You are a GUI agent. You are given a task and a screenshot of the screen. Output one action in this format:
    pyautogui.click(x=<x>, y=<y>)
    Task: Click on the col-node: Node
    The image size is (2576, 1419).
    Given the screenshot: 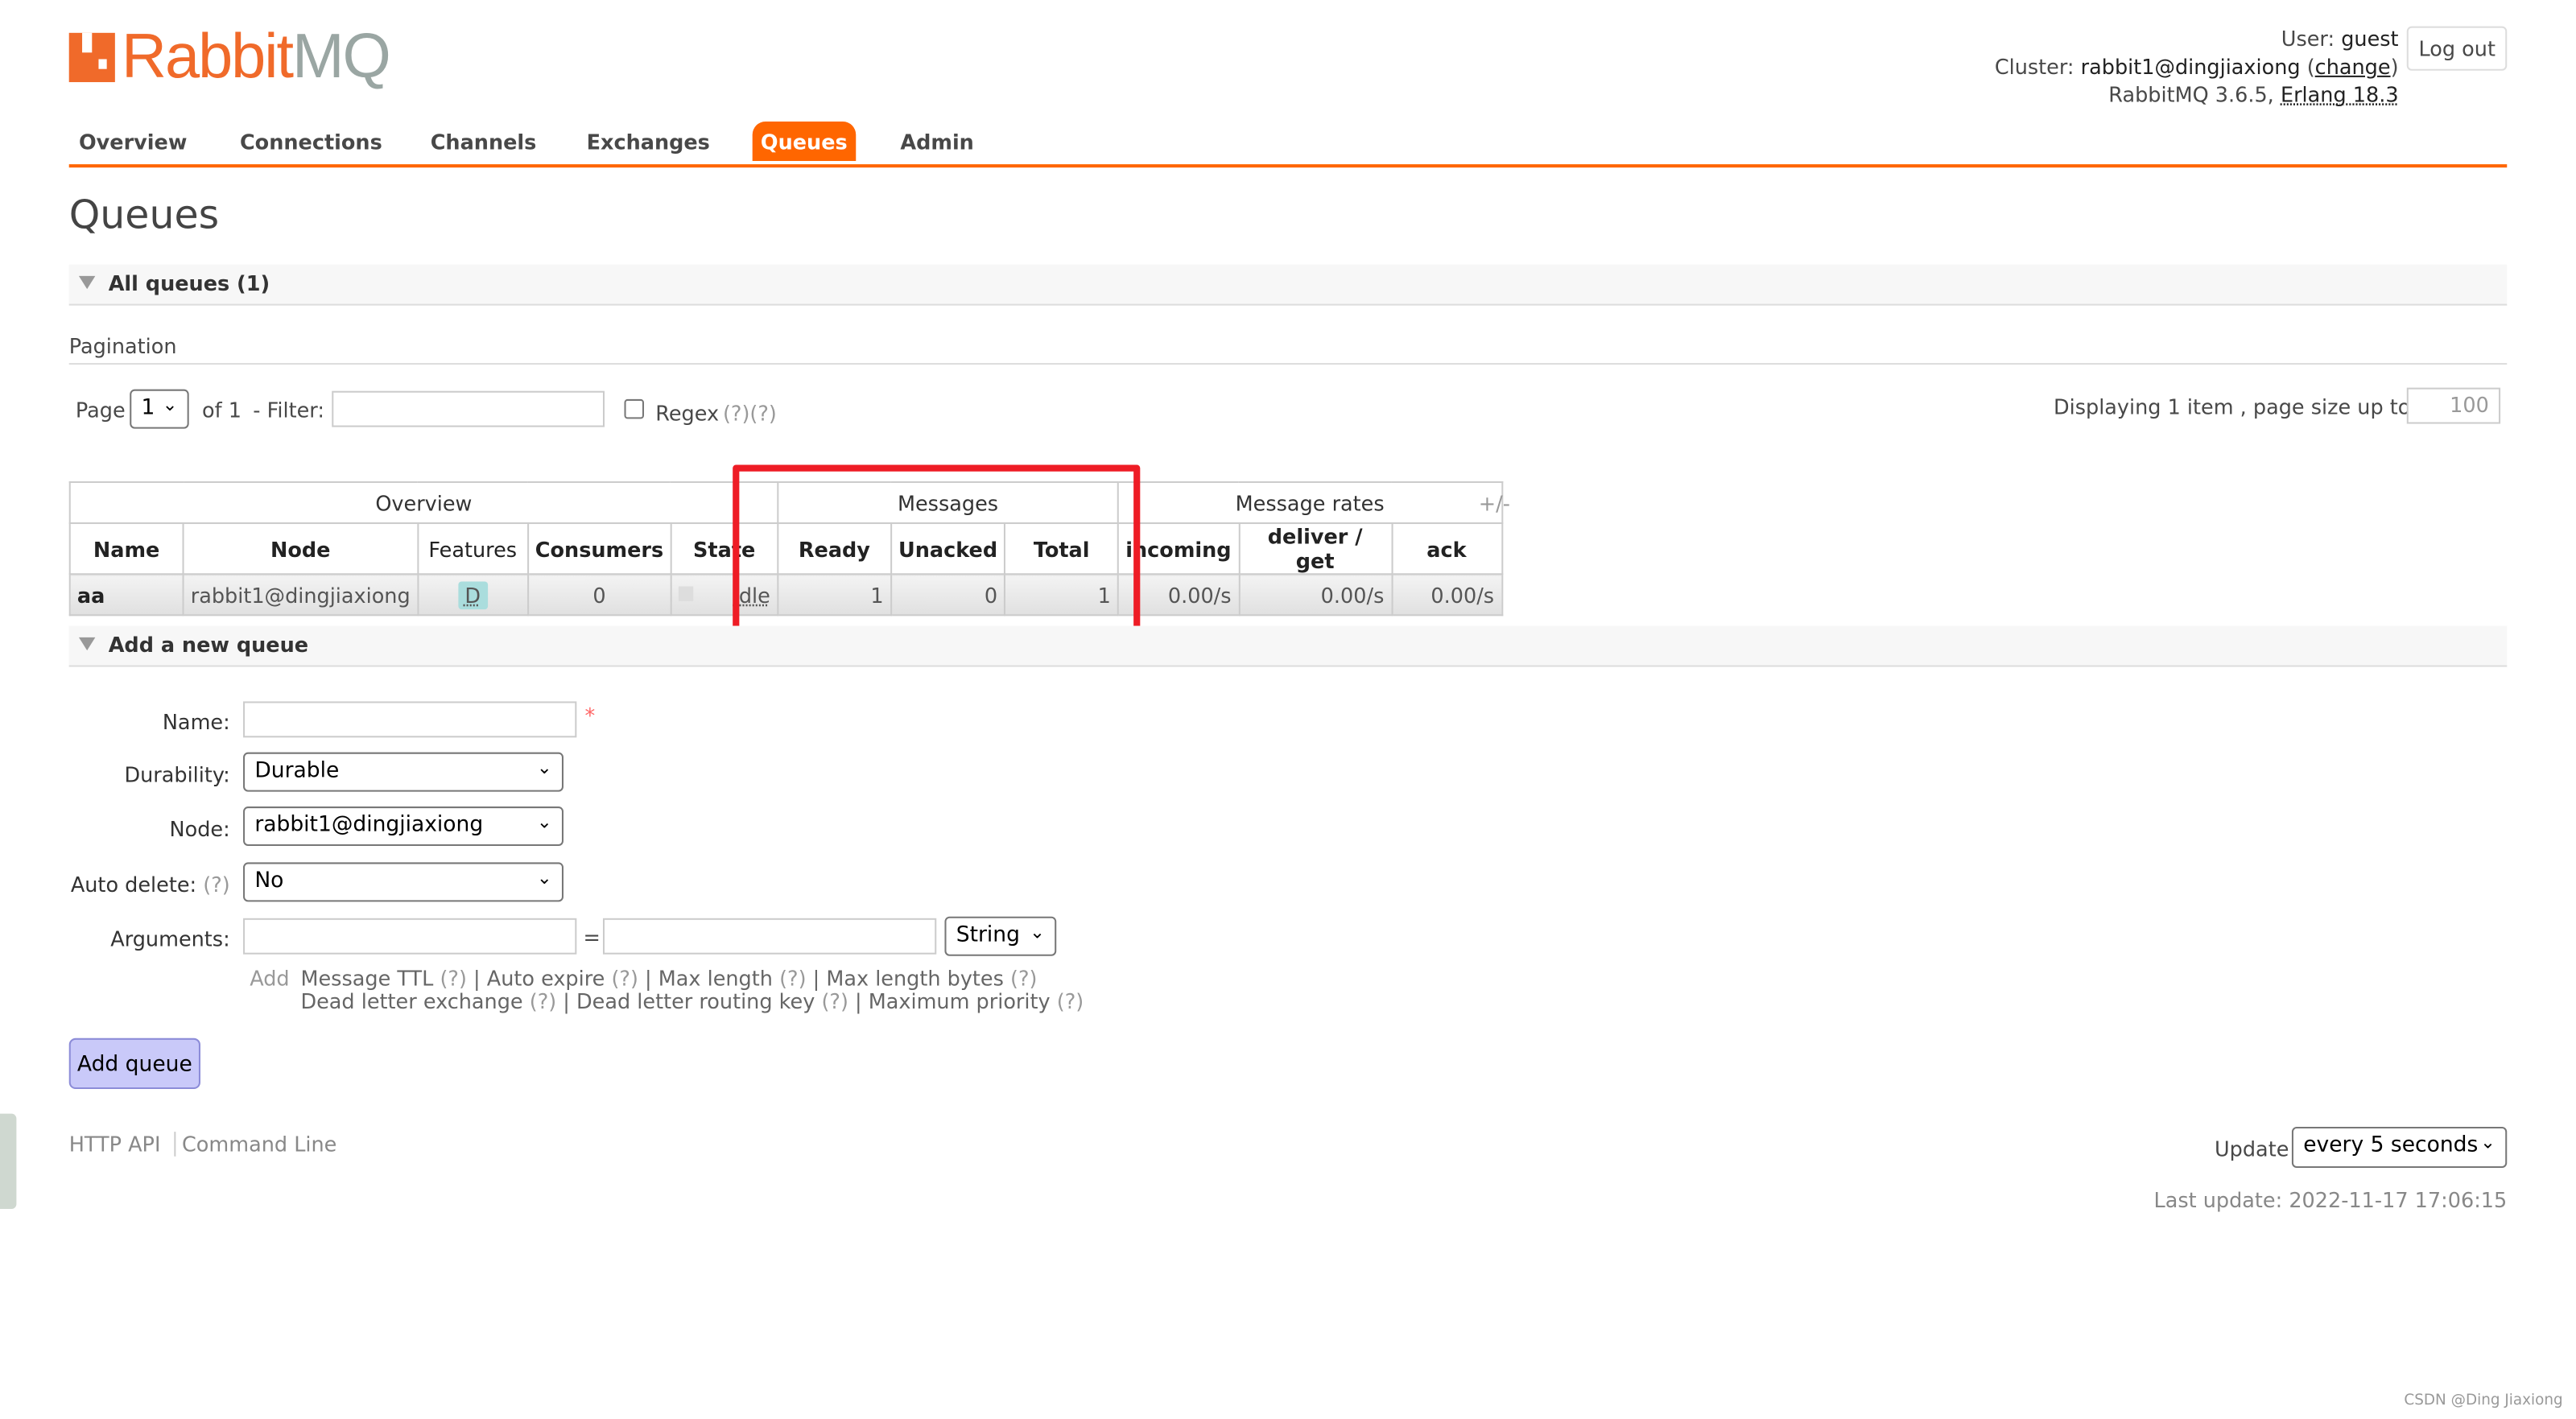 What is the action you would take?
    pyautogui.click(x=300, y=548)
    